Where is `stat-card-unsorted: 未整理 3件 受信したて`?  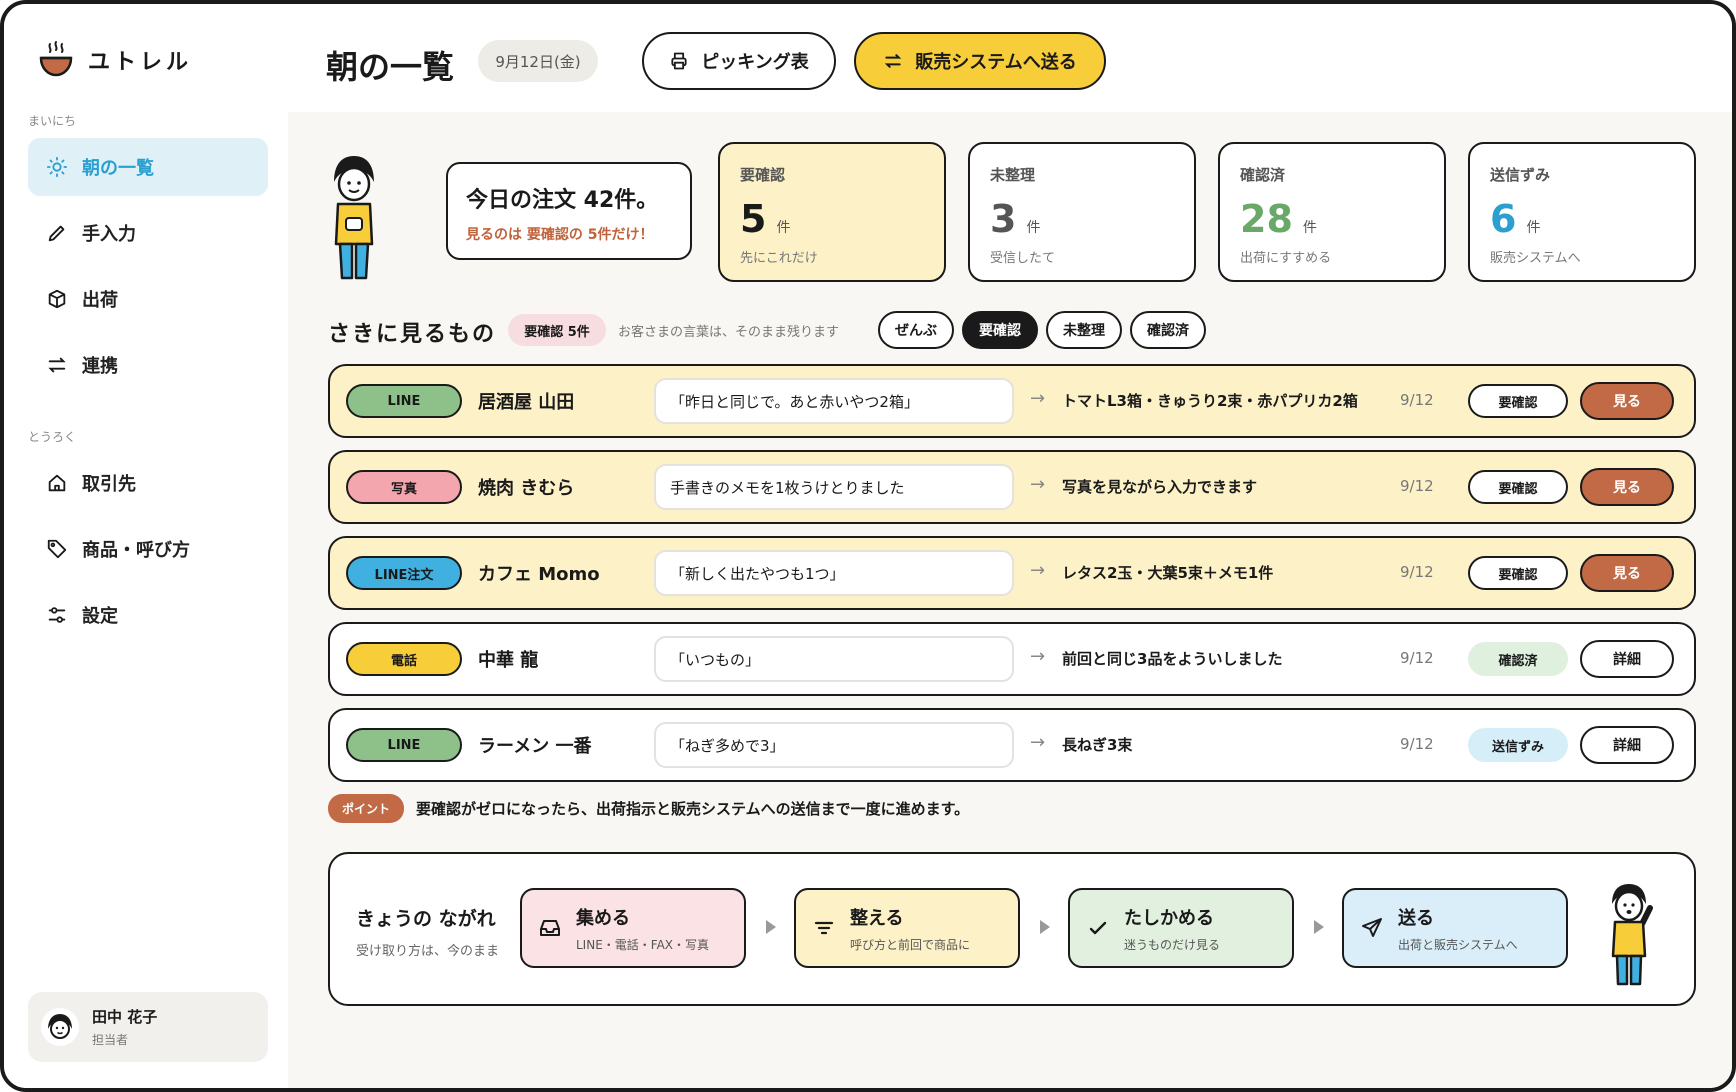 stat-card-unsorted: 未整理 3件 受信したて is located at coordinates (1082, 212).